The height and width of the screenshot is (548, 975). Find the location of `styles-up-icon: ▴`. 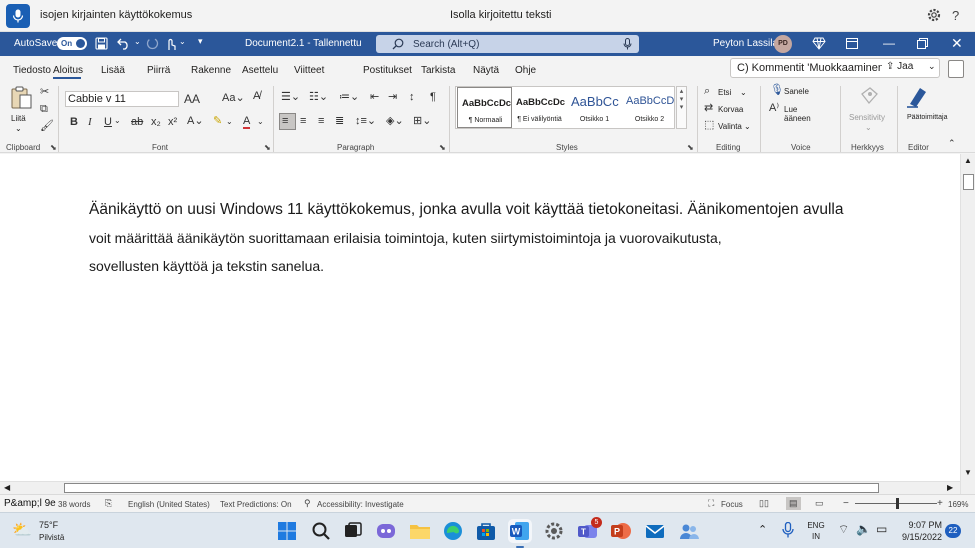

styles-up-icon: ▴ is located at coordinates (681, 91).